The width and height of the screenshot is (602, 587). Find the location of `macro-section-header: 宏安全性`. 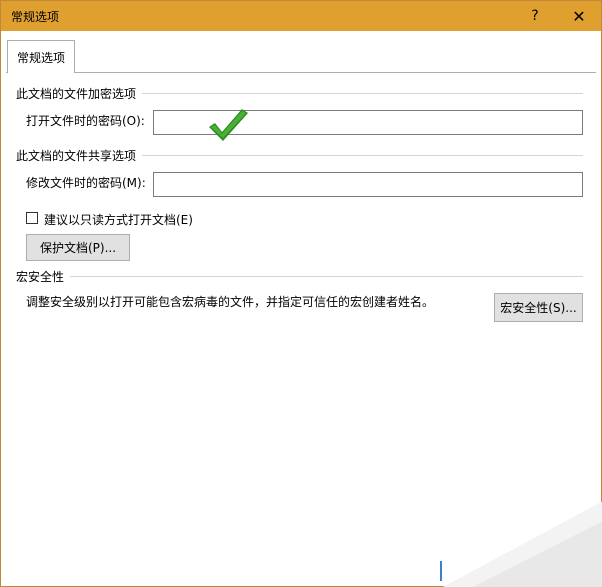

macro-section-header: 宏安全性 is located at coordinates (299, 276).